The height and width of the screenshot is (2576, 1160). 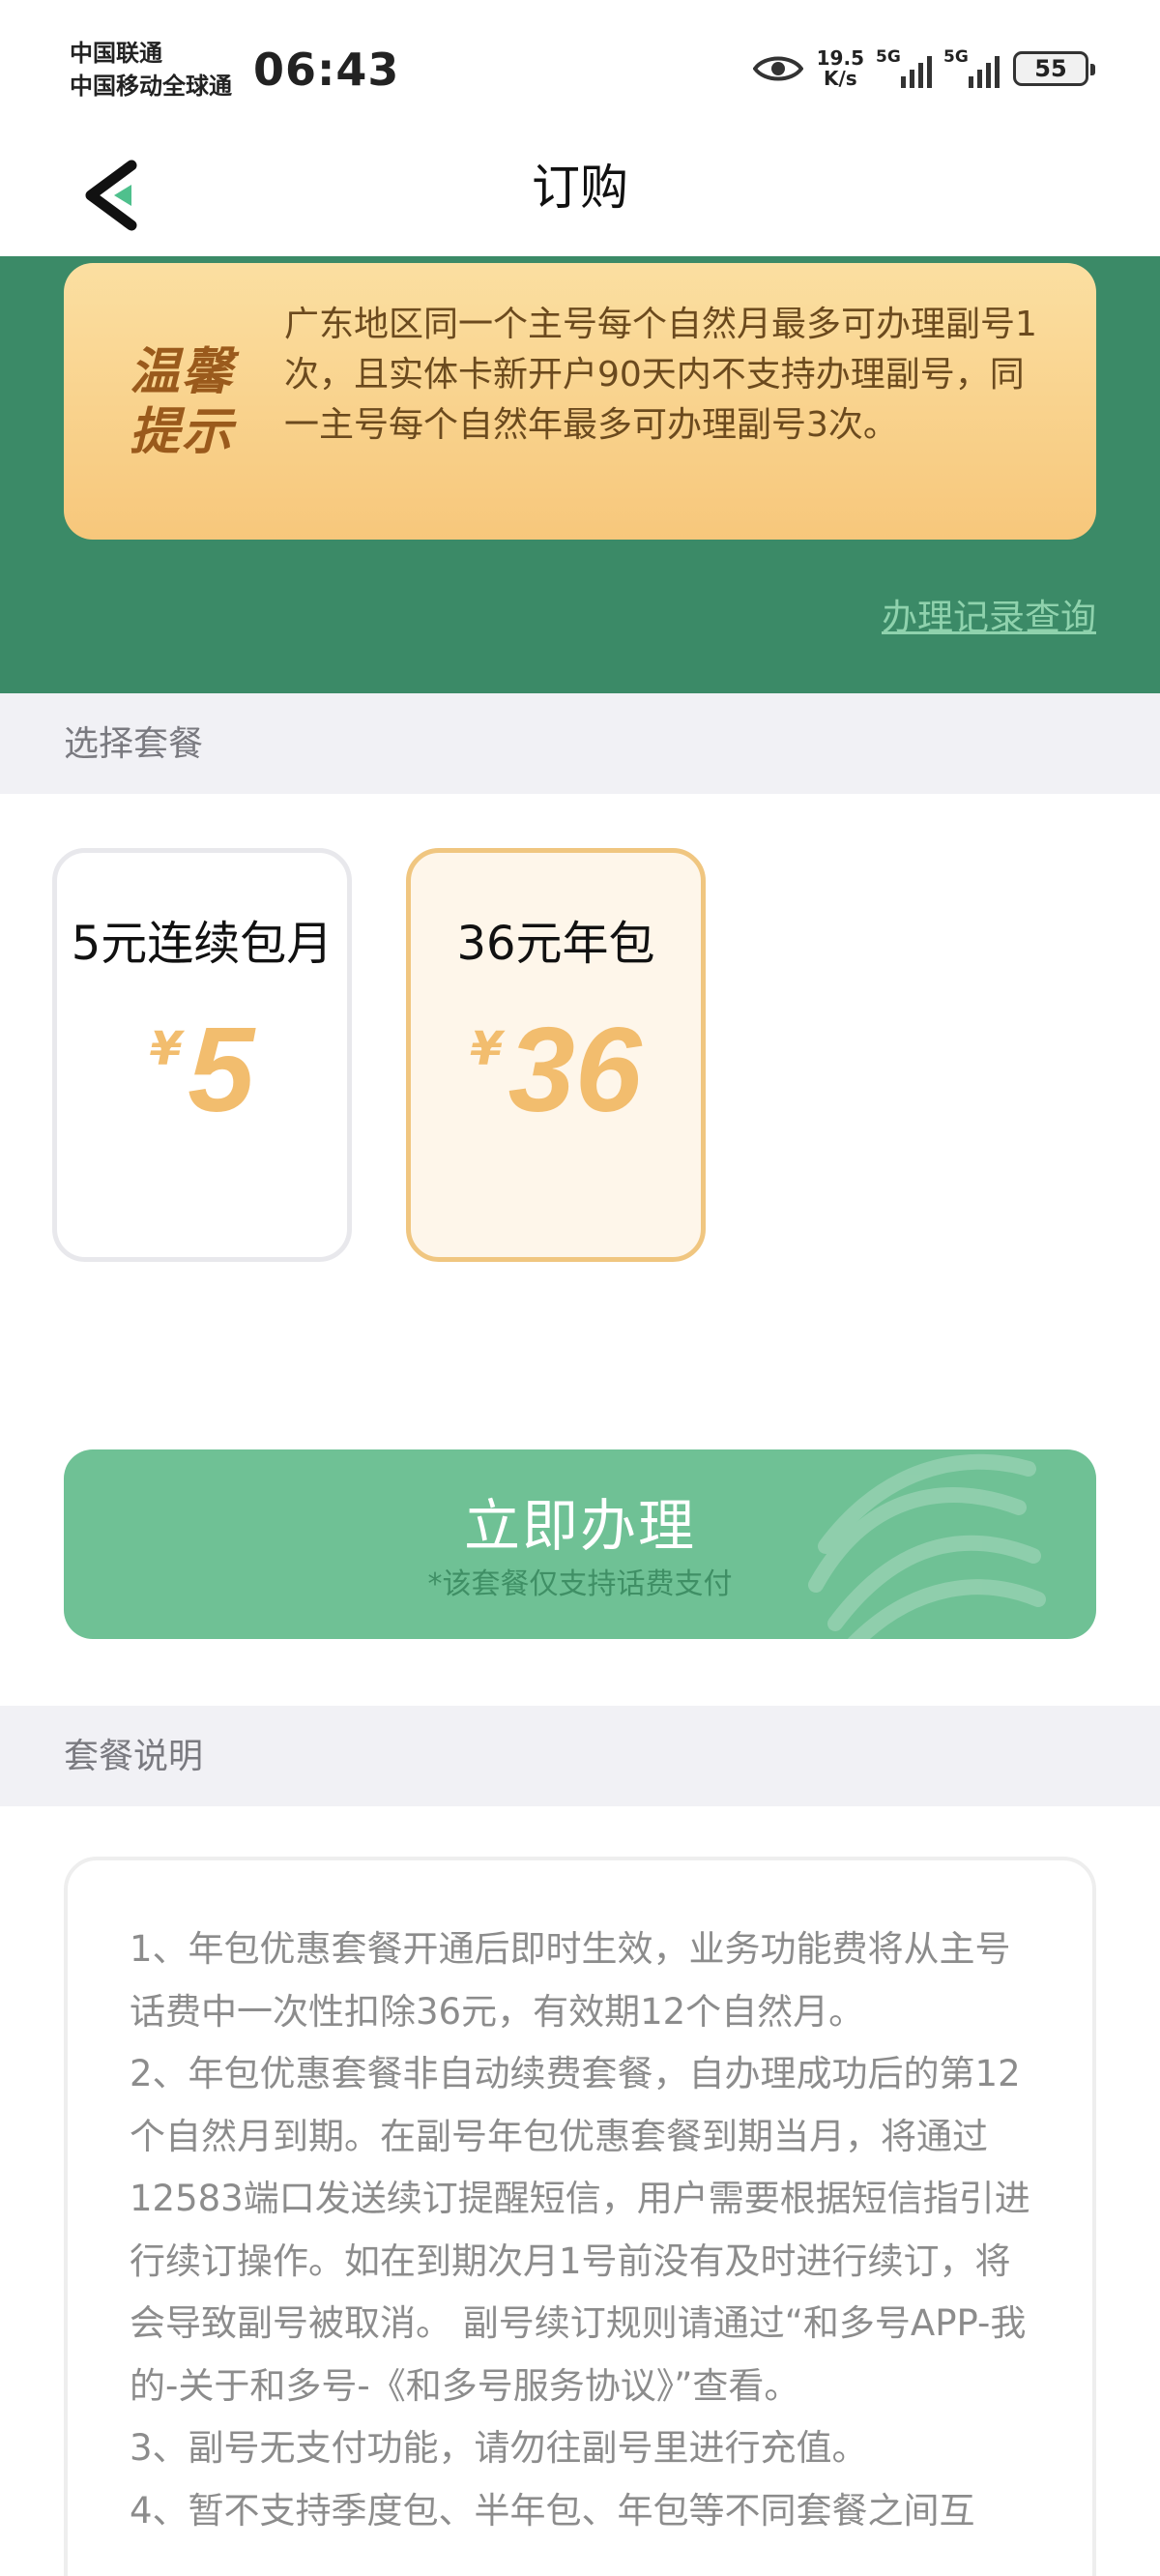 I want to click on carrier-names: 中国联通 中国移动全球通, so click(x=151, y=69).